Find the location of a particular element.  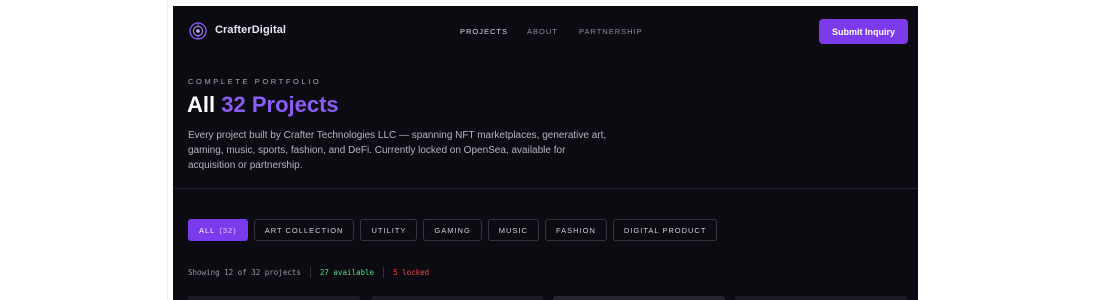

showing-count: Showing 12 of 32 projects is located at coordinates (244, 272).